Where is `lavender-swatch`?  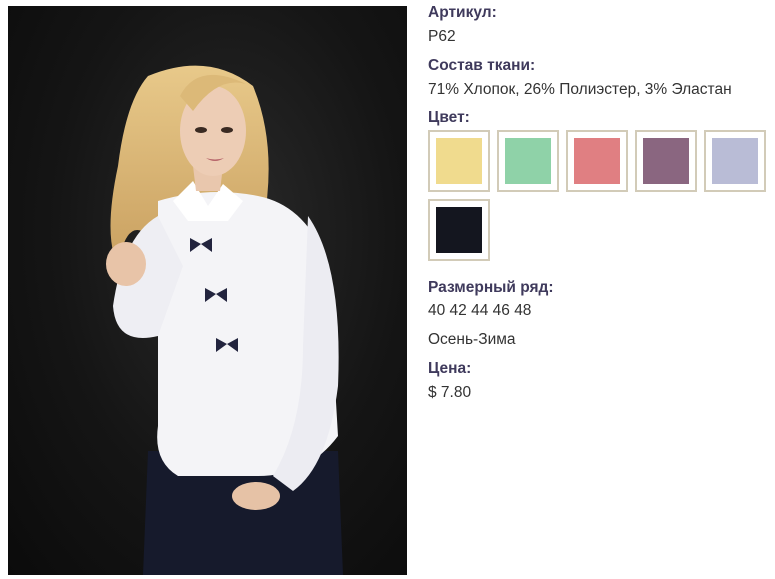
lavender-swatch is located at coordinates (735, 161).